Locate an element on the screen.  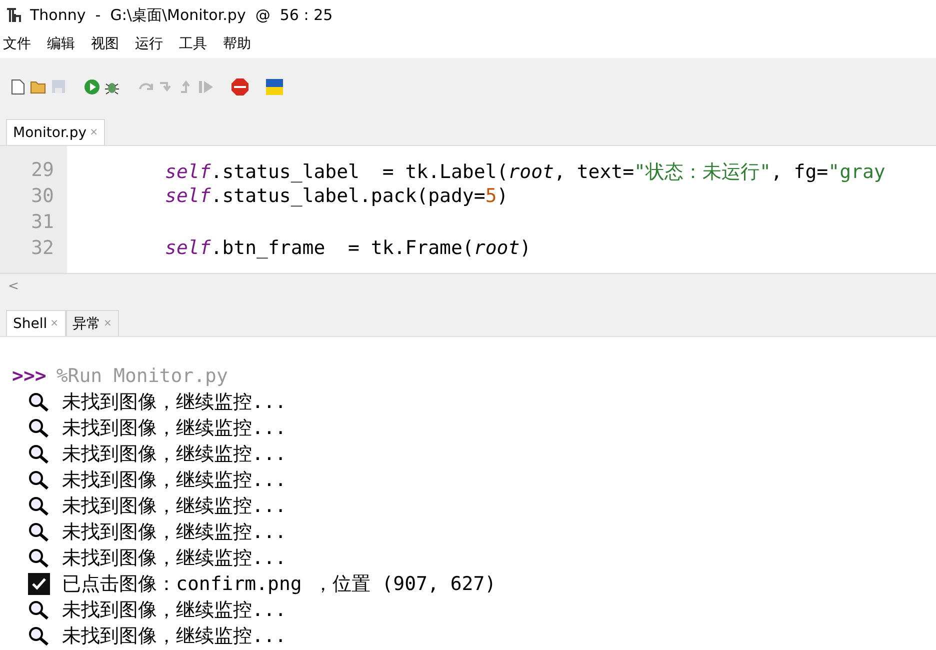
menu-item: 编辑 is located at coordinates (61, 44).